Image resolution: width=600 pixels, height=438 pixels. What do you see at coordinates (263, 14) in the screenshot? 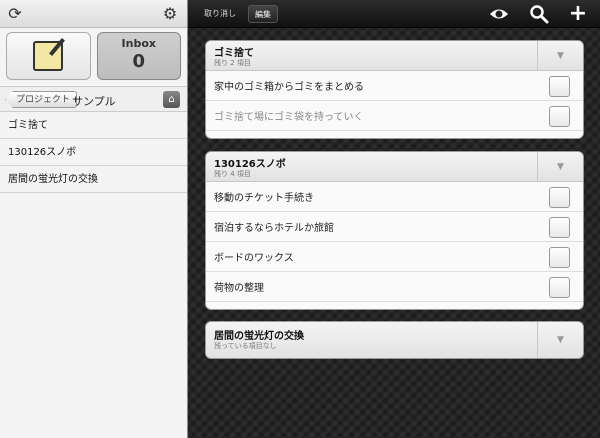
I see `edit-button: 編集` at bounding box center [263, 14].